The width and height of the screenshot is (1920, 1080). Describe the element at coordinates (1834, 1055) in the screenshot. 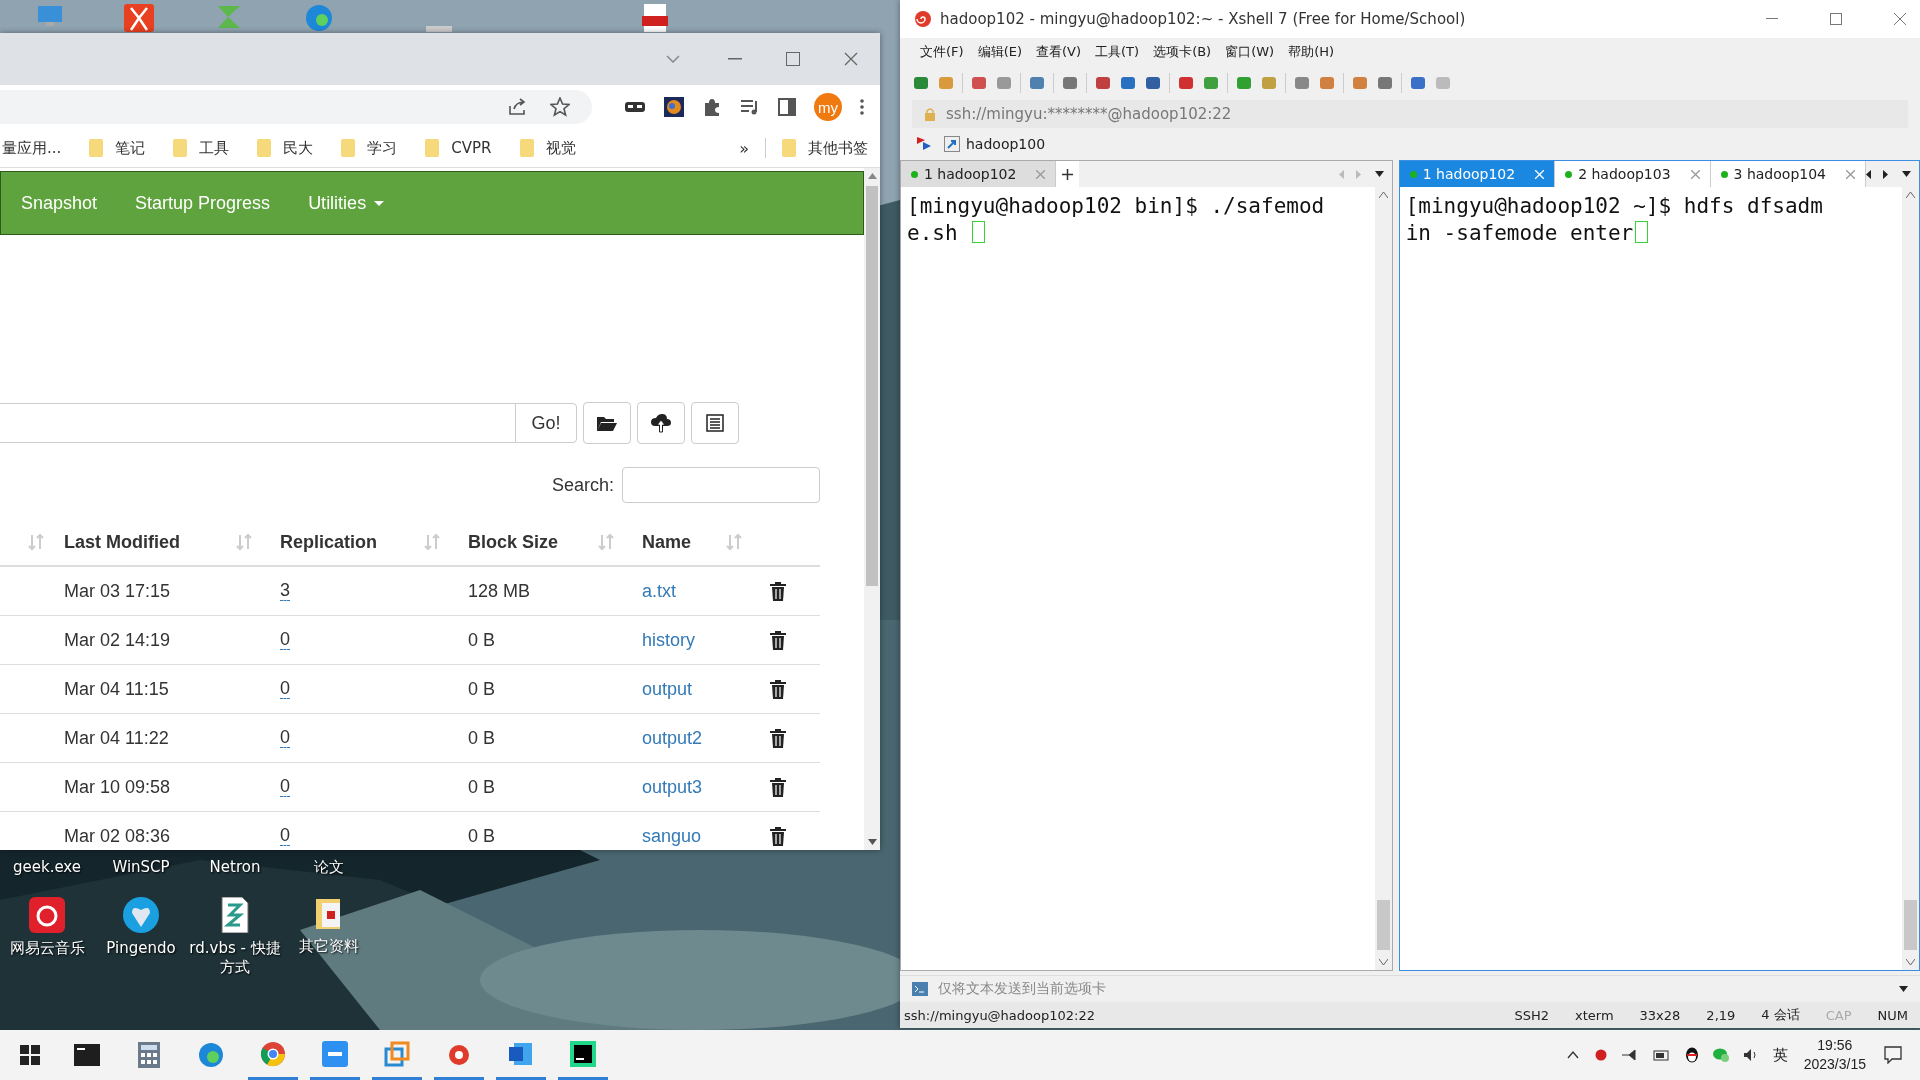

I see `clock: 19:56 2023/3/15` at that location.